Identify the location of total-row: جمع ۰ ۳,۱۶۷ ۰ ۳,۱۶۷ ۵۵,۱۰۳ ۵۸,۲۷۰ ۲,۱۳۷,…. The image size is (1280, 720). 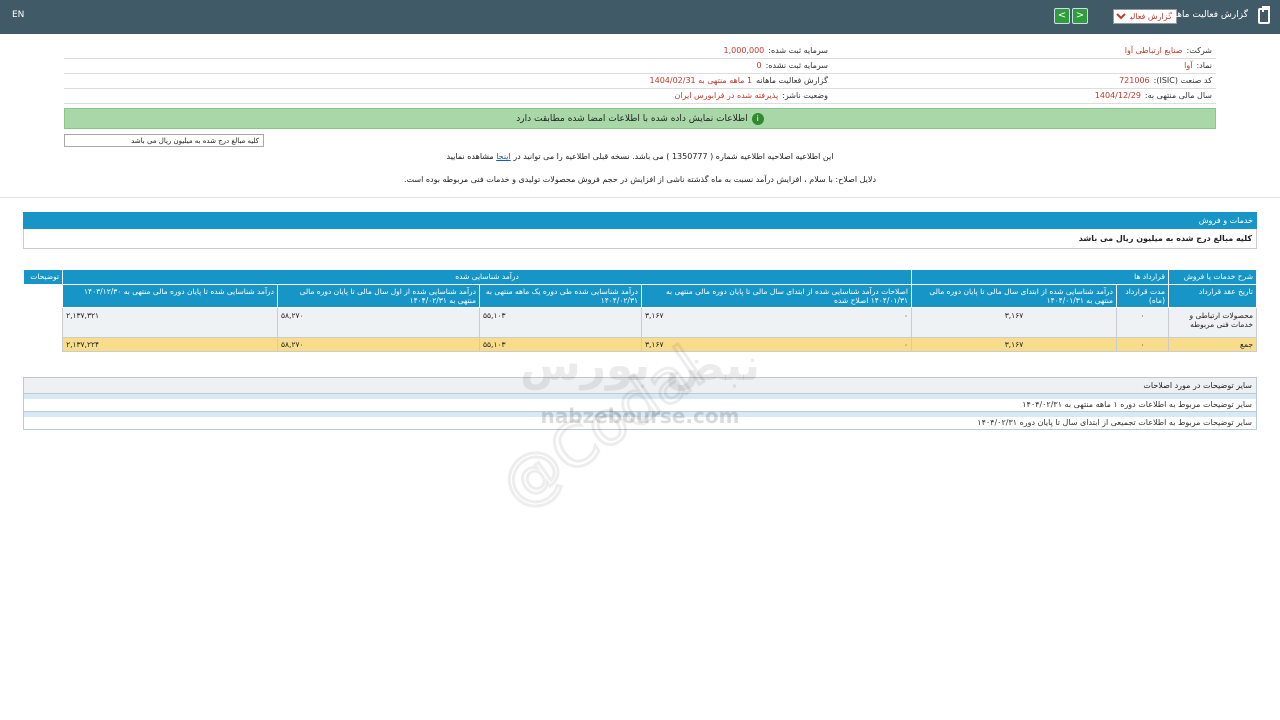
(640, 344).